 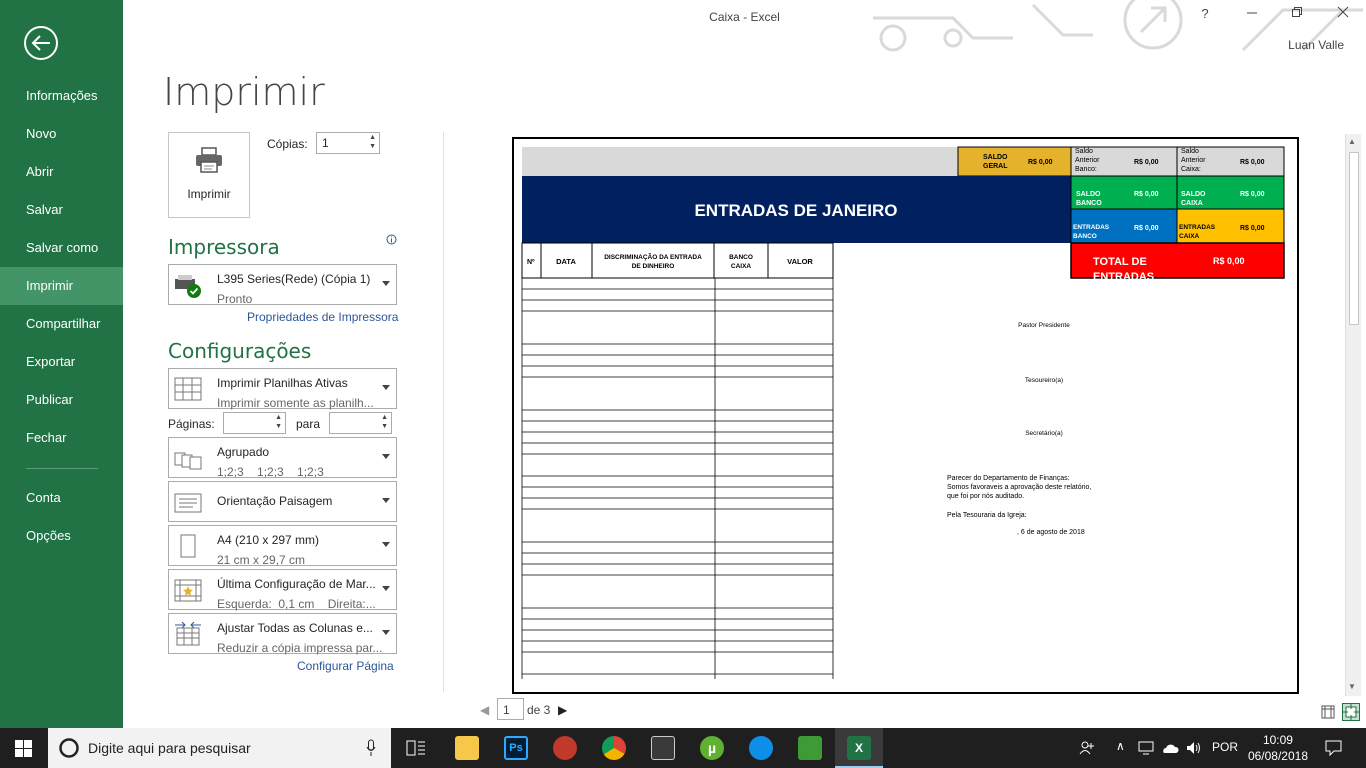 What do you see at coordinates (1205, 16) in the screenshot?
I see `help-button: ?` at bounding box center [1205, 16].